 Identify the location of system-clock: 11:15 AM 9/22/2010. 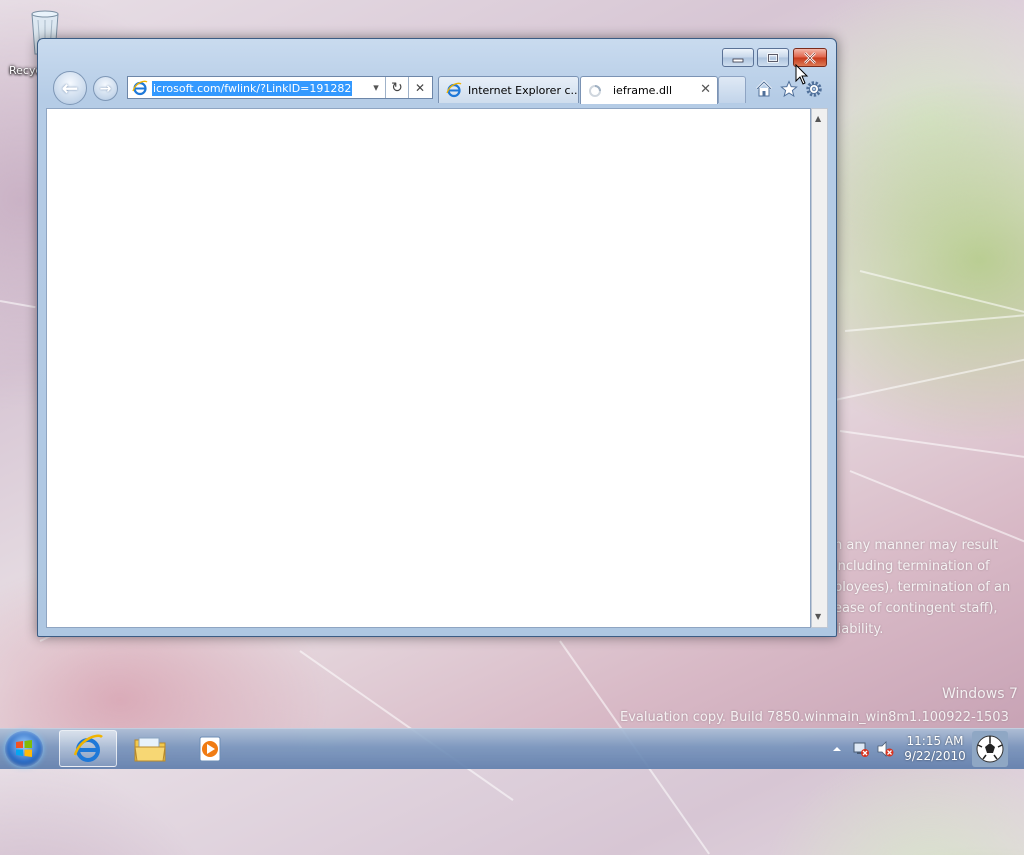
(935, 749).